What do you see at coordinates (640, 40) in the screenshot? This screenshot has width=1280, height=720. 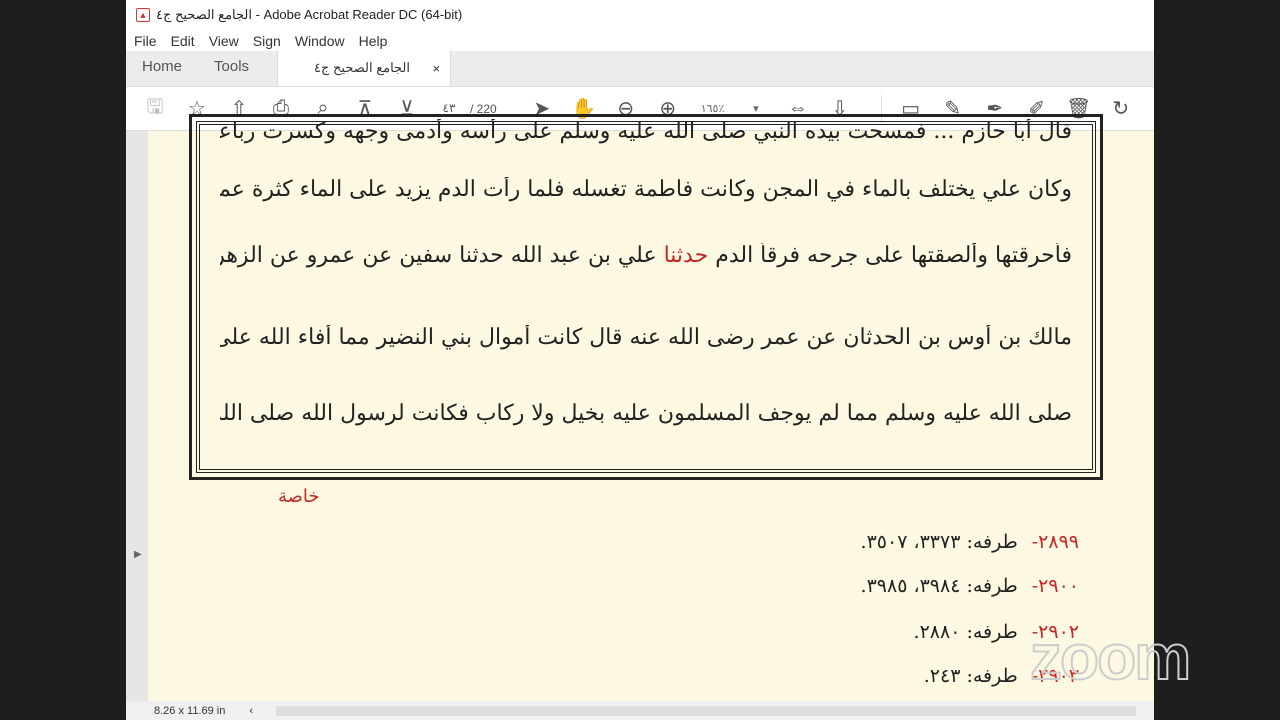 I see `menu-bar: File Edit View Sign Window Help` at bounding box center [640, 40].